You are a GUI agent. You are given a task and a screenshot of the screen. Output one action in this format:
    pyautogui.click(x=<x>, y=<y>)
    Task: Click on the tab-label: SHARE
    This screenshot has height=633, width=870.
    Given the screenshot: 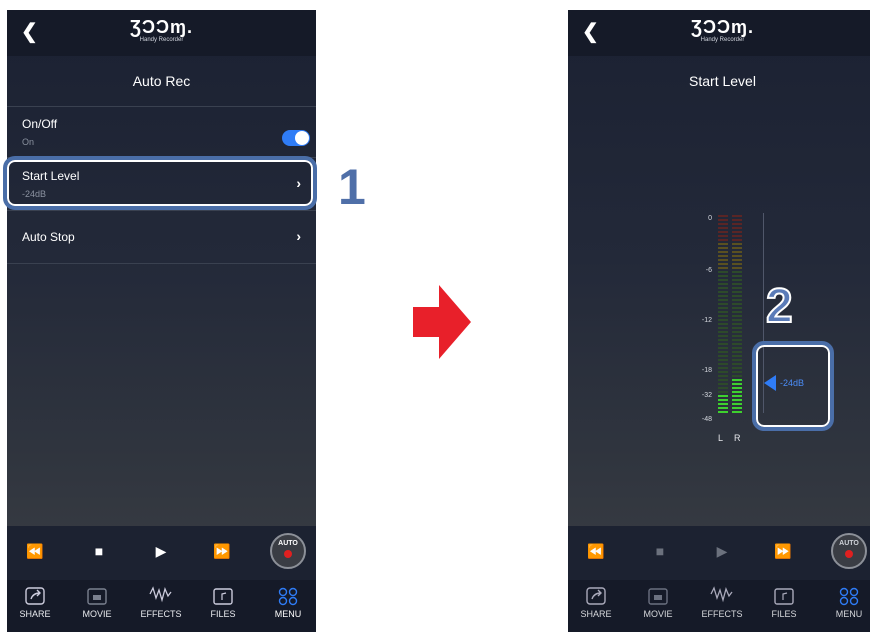 What is the action you would take?
    pyautogui.click(x=35, y=614)
    